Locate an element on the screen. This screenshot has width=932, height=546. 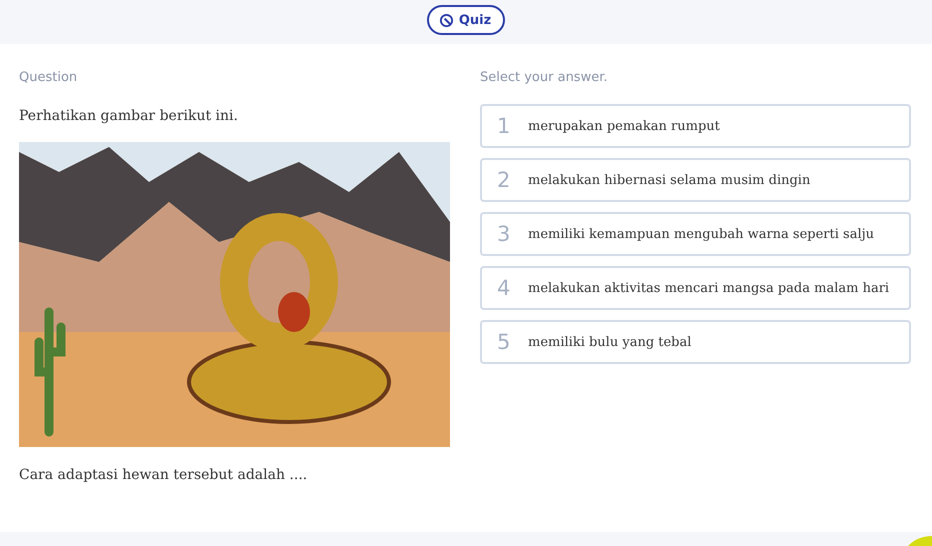
quiz-button: Quiz is located at coordinates (466, 20).